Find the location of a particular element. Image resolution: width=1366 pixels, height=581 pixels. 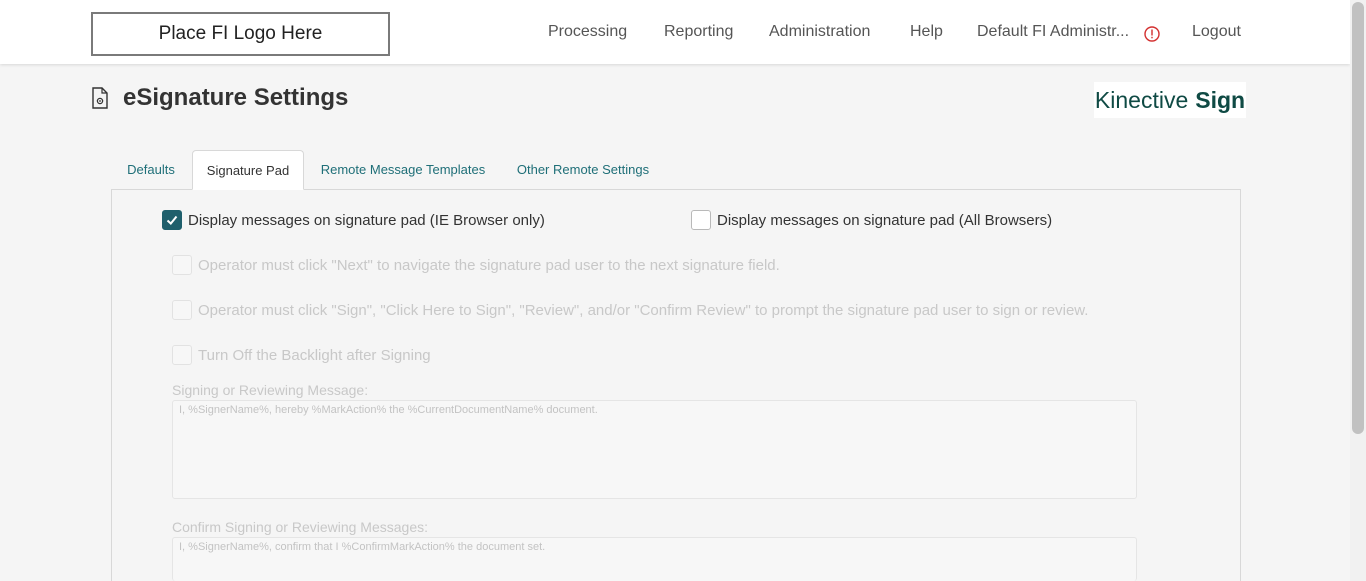

nav-processing: Processing is located at coordinates (587, 32).